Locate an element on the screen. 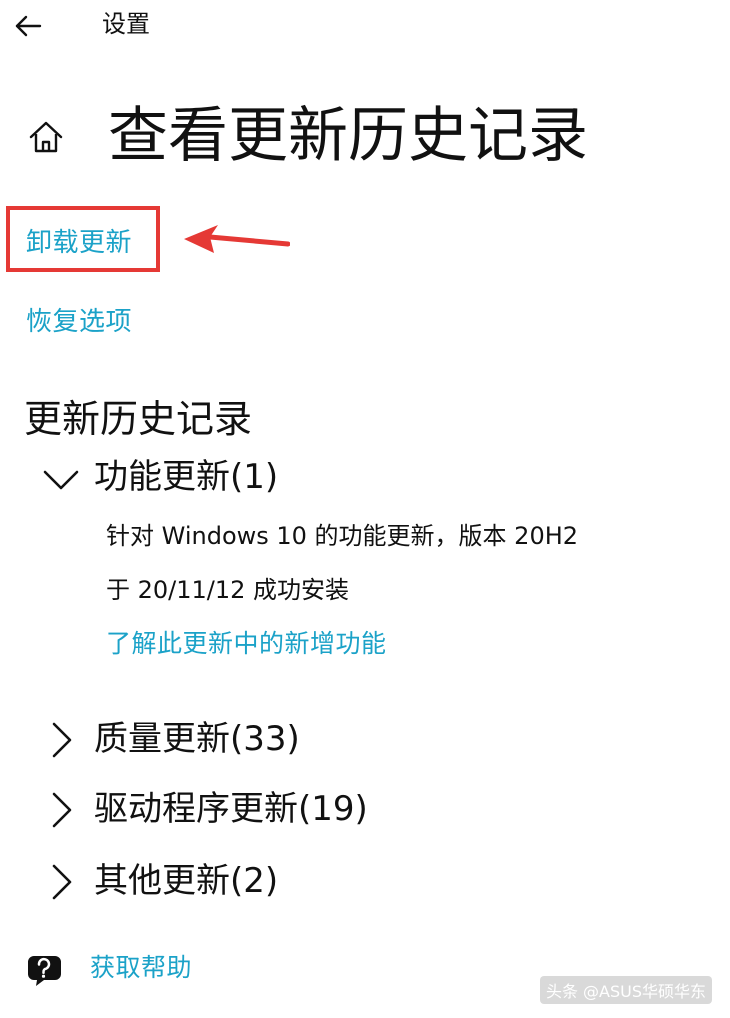 The width and height of the screenshot is (730, 1018). uninstall-updates-link: 卸载更新 is located at coordinates (79, 243).